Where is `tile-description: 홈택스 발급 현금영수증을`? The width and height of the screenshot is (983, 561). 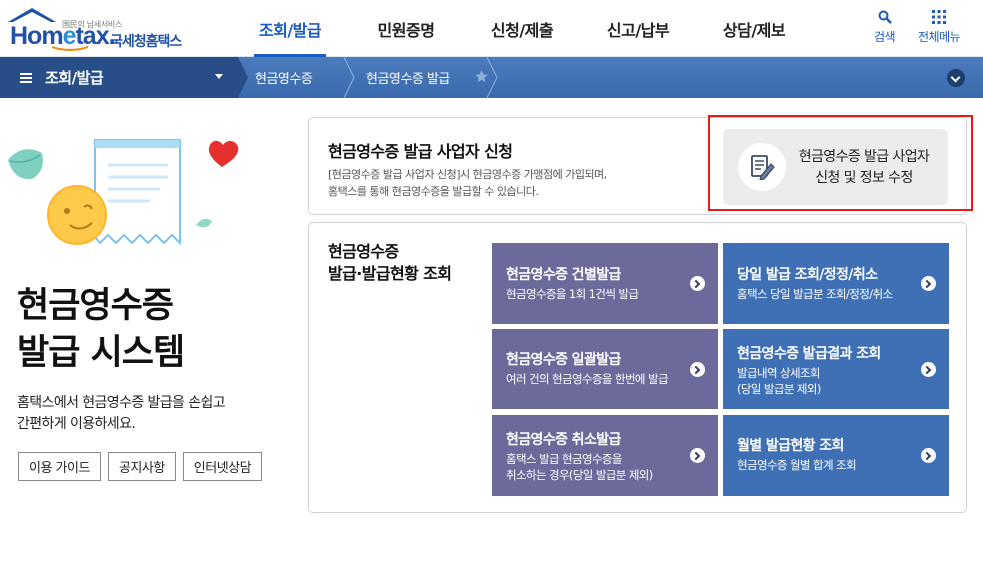
tile-description: 홈택스 발급 현금영수증을 is located at coordinates (564, 459).